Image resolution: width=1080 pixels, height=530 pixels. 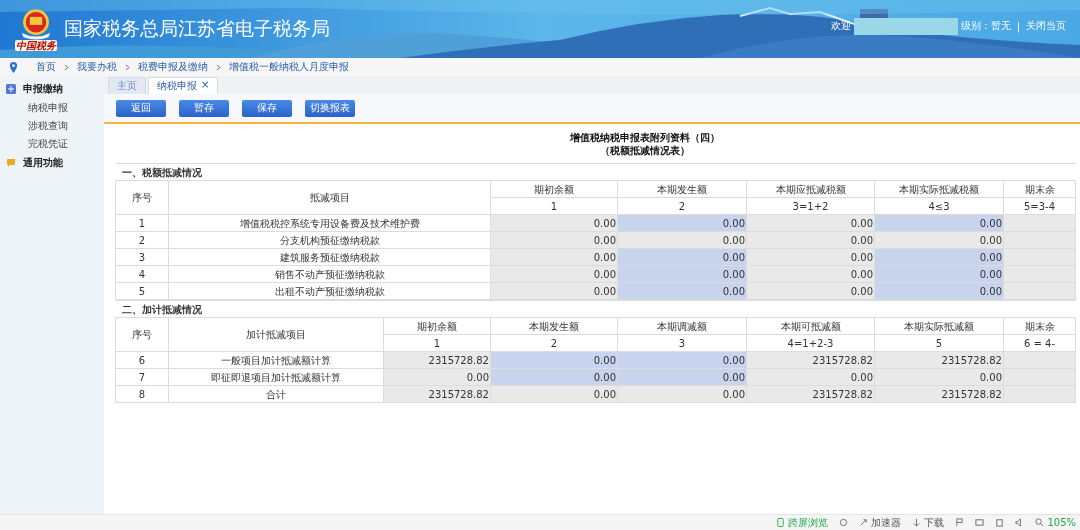 I want to click on row-number: 2, so click(x=142, y=240).